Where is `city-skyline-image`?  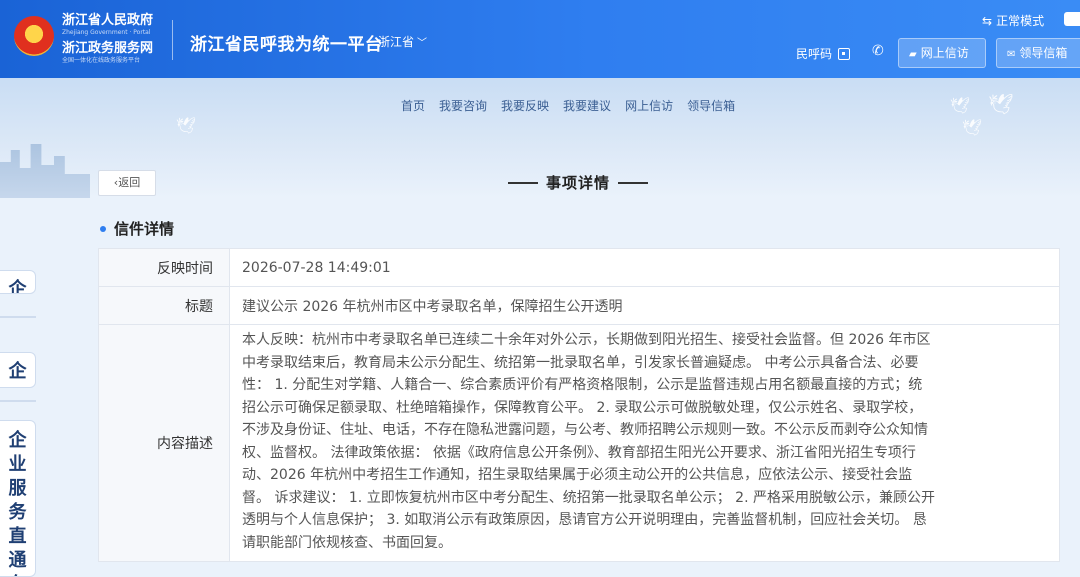
city-skyline-image is located at coordinates (45, 171).